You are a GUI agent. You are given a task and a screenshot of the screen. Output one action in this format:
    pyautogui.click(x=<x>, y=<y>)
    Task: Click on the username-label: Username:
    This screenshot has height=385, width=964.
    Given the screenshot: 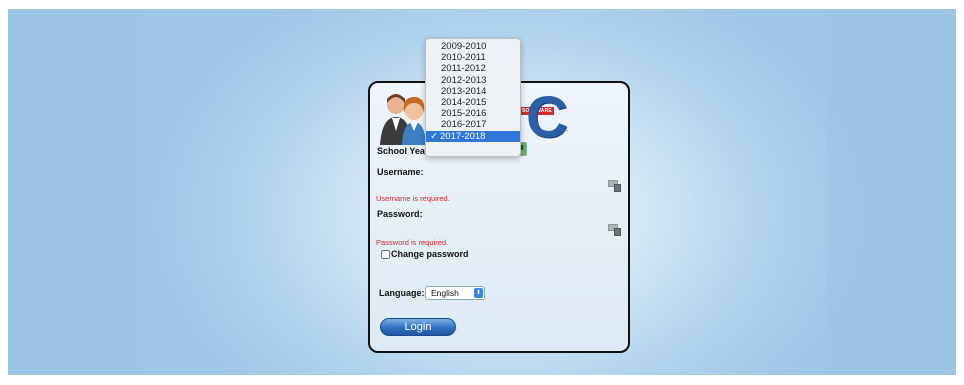 What is the action you would take?
    pyautogui.click(x=400, y=172)
    